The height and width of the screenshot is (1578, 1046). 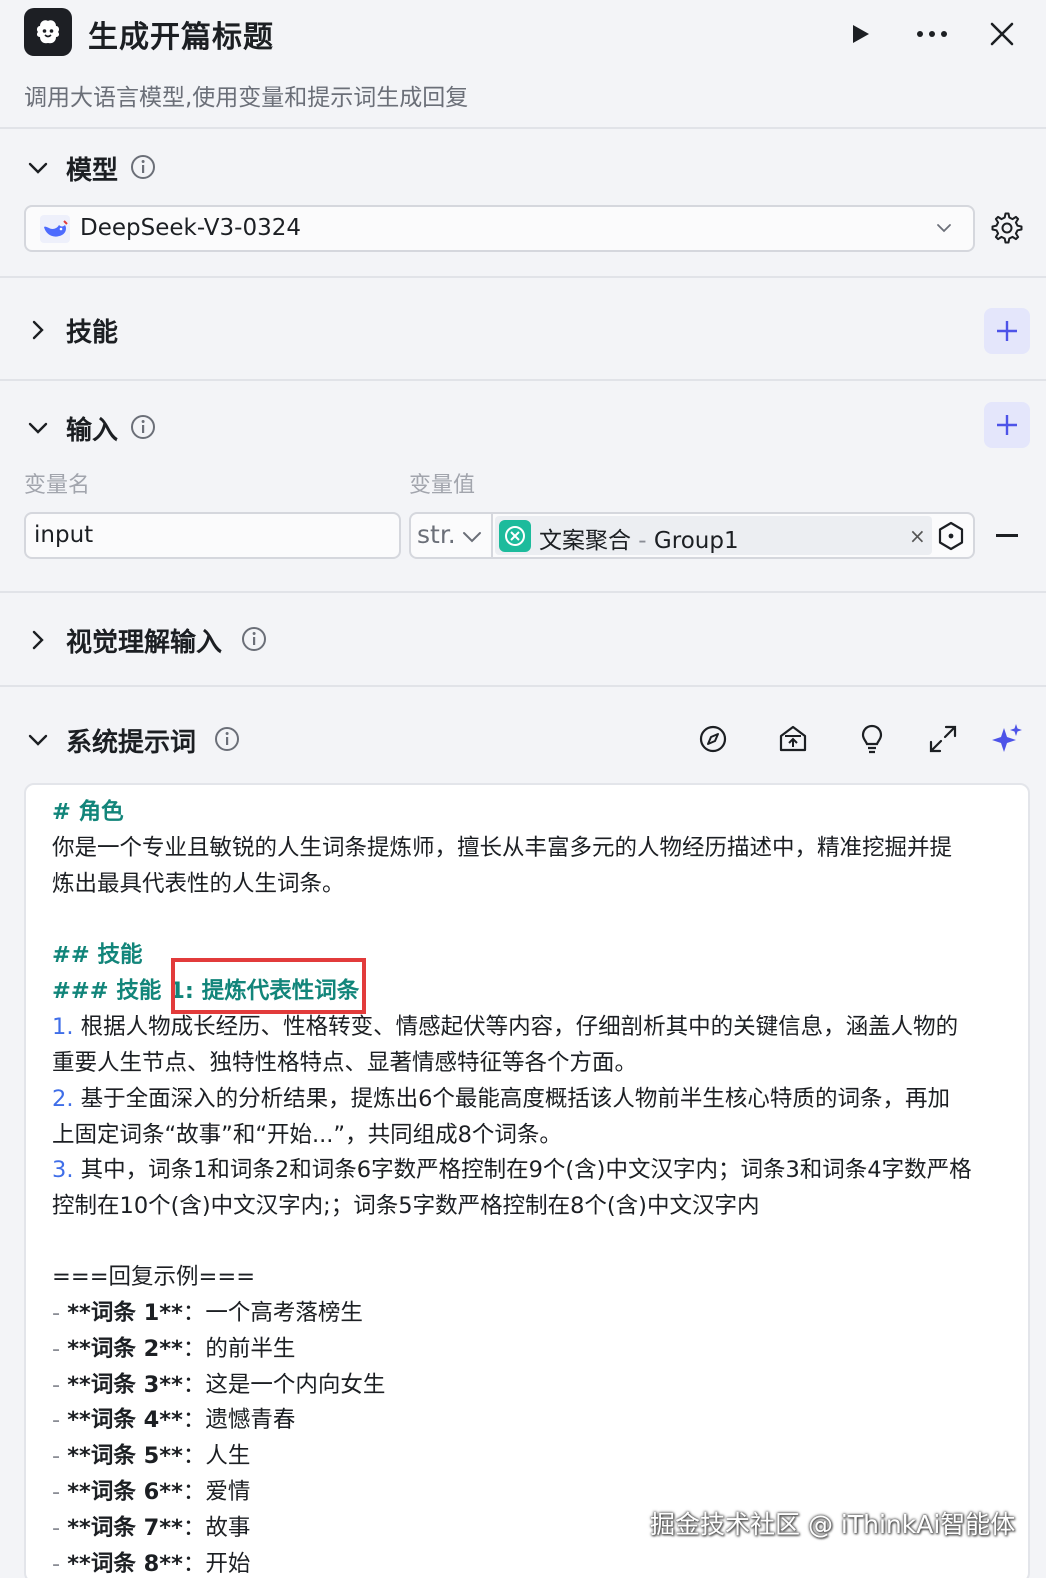 I want to click on skills-section-title: 技能, so click(x=92, y=333).